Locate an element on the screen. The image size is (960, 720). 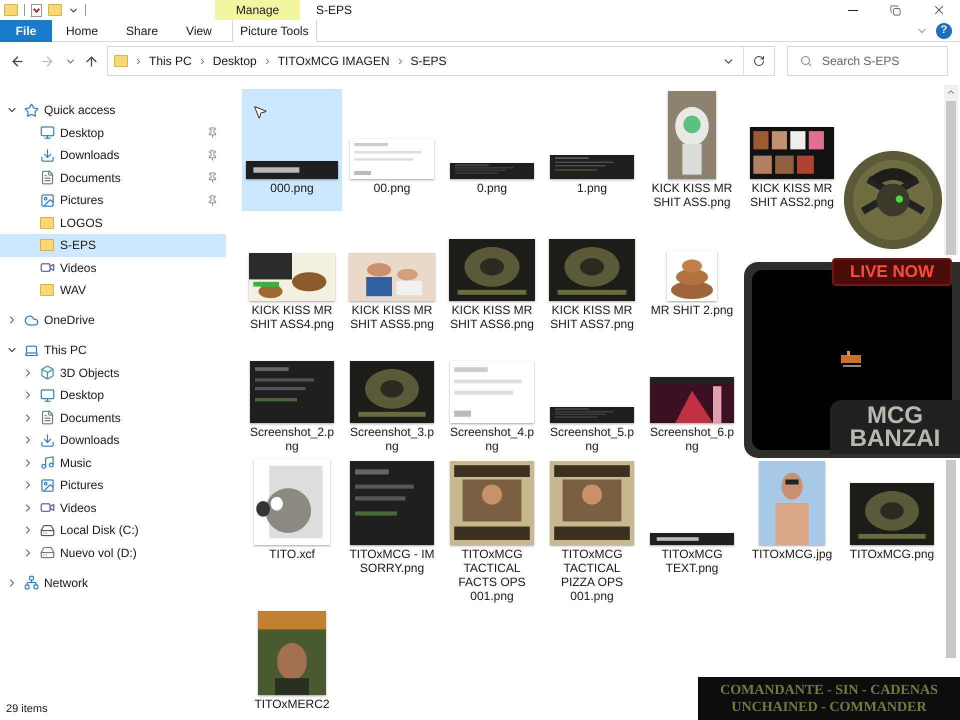
sidebar-label: 3D Objects is located at coordinates (90, 373).